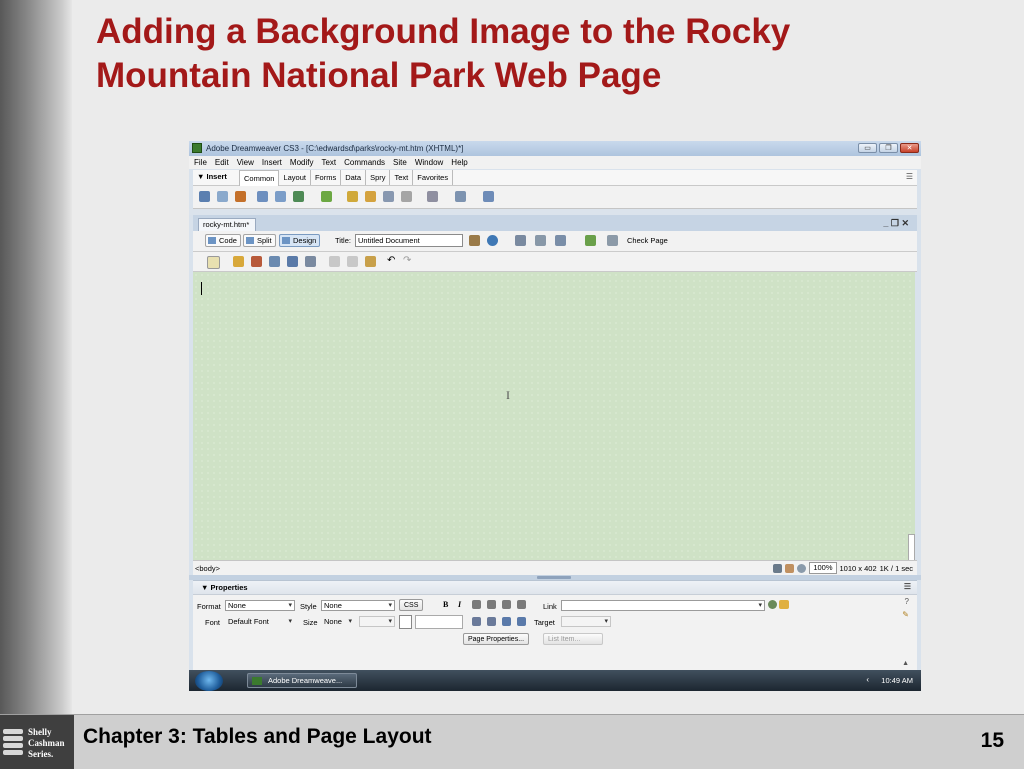  What do you see at coordinates (586, 621) in the screenshot?
I see `target-select` at bounding box center [586, 621].